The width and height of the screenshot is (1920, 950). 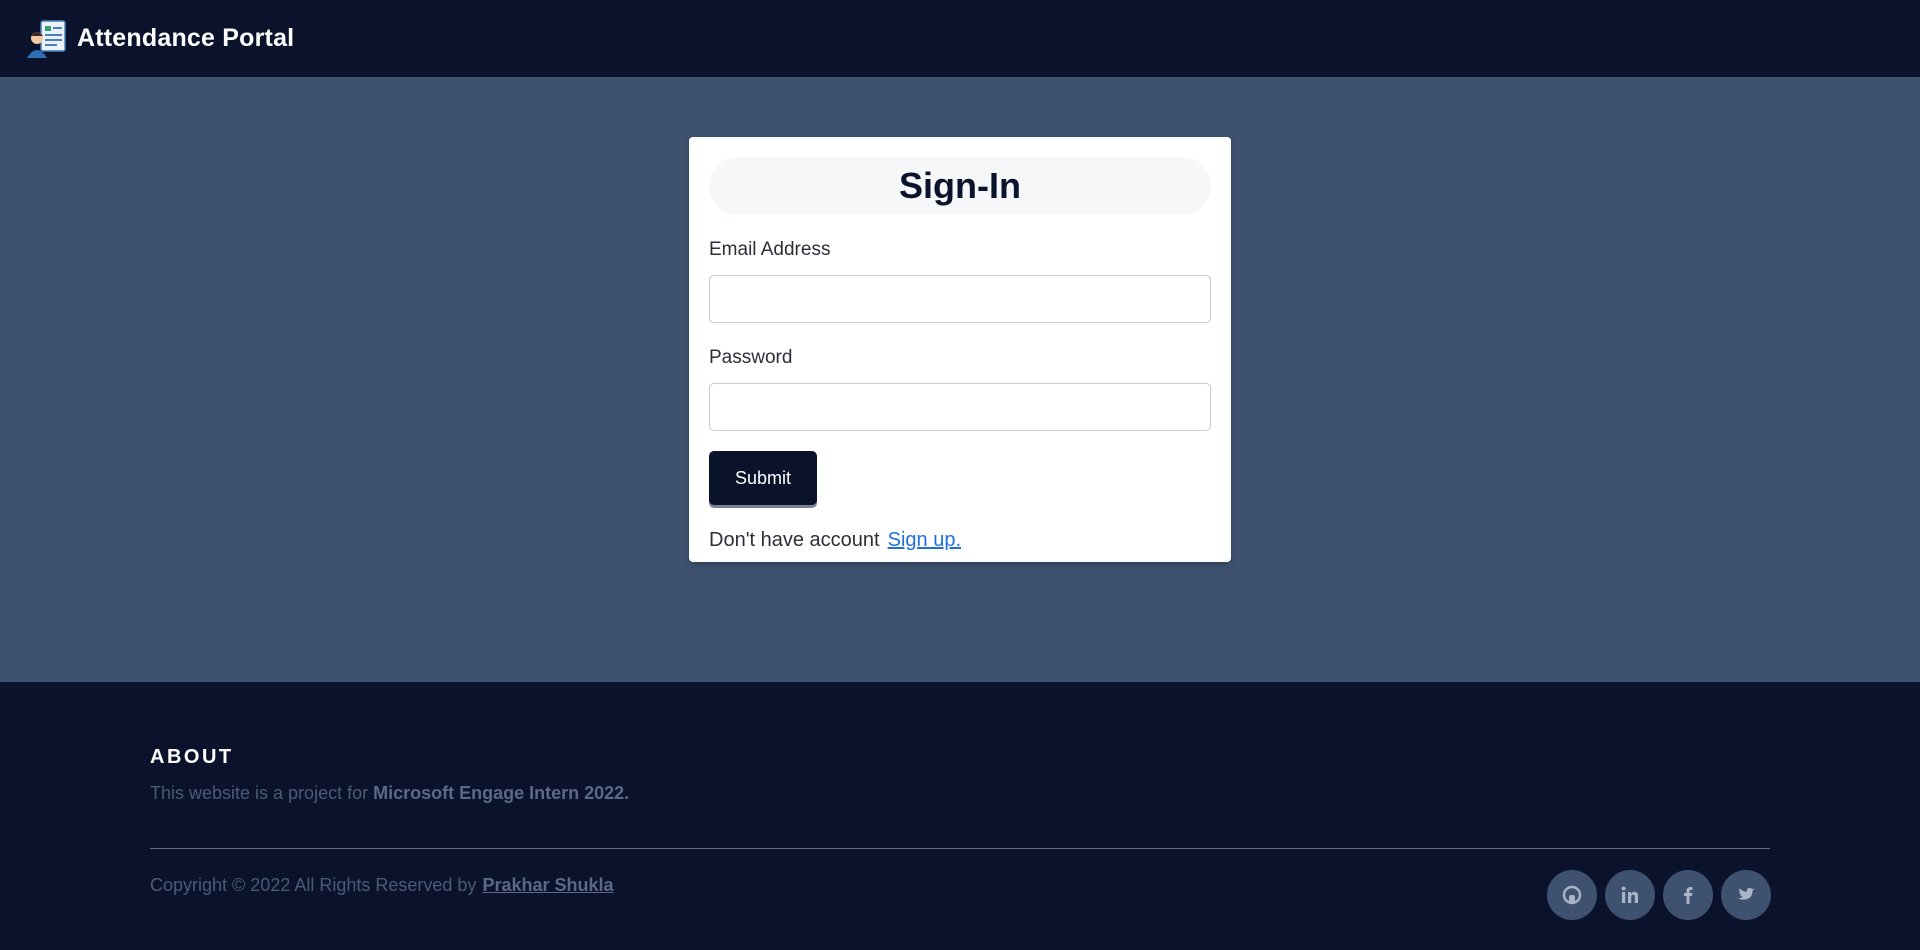 I want to click on signup-prompt: Don't have account Sign up., so click(x=960, y=540).